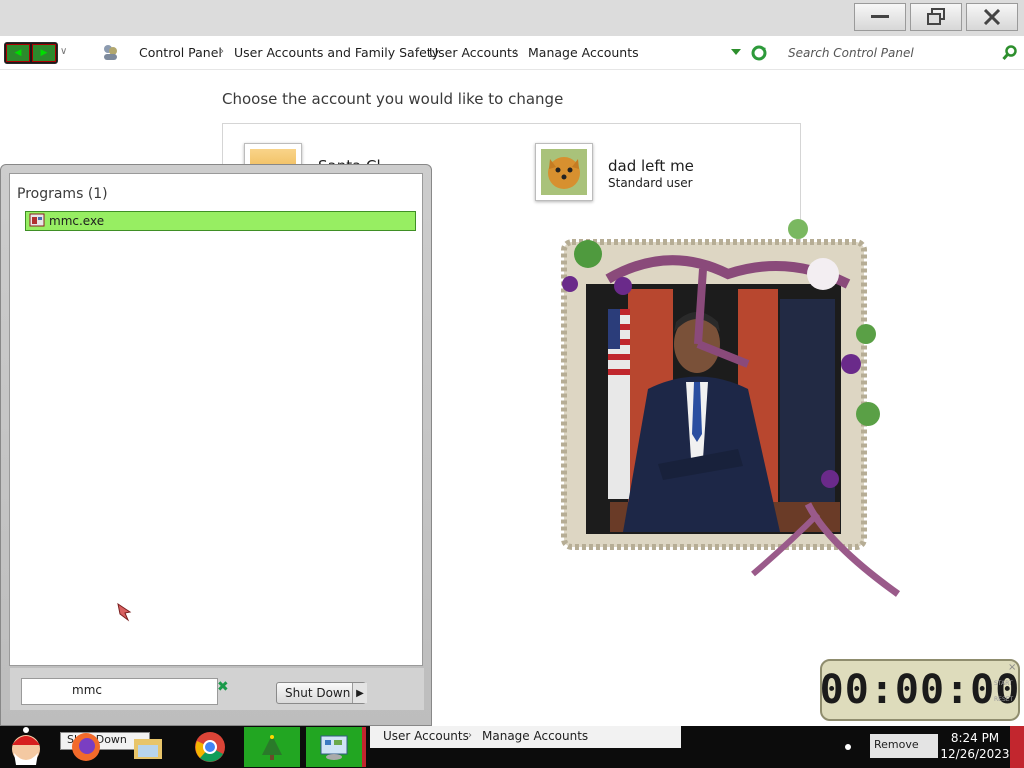 The height and width of the screenshot is (768, 1024). I want to click on search-input: Search Control Panel, so click(888, 53).